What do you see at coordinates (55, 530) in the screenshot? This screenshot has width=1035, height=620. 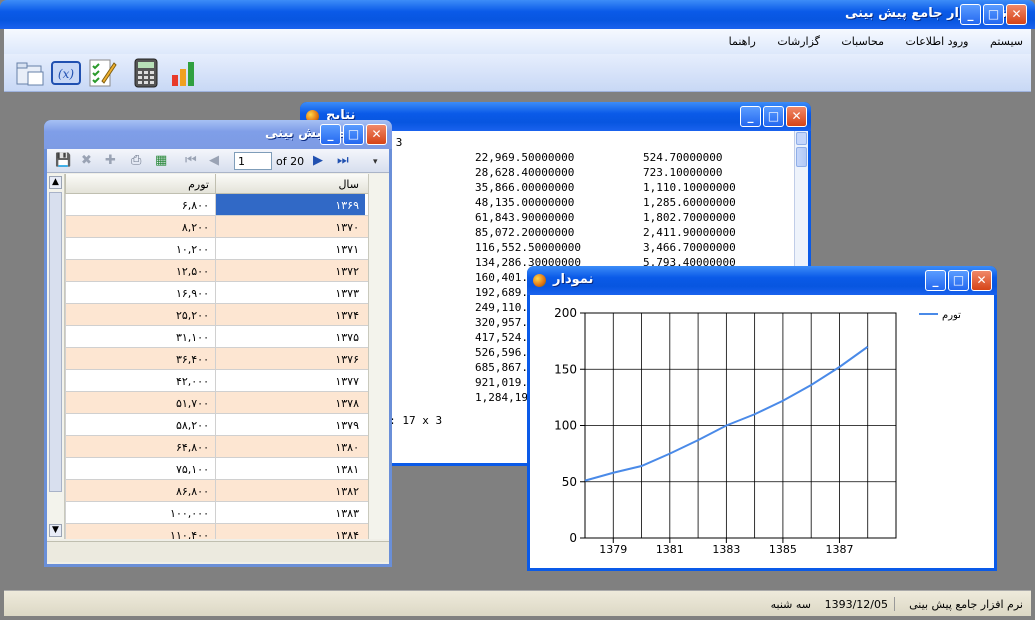 I see `grid-scroll-down: ▼` at bounding box center [55, 530].